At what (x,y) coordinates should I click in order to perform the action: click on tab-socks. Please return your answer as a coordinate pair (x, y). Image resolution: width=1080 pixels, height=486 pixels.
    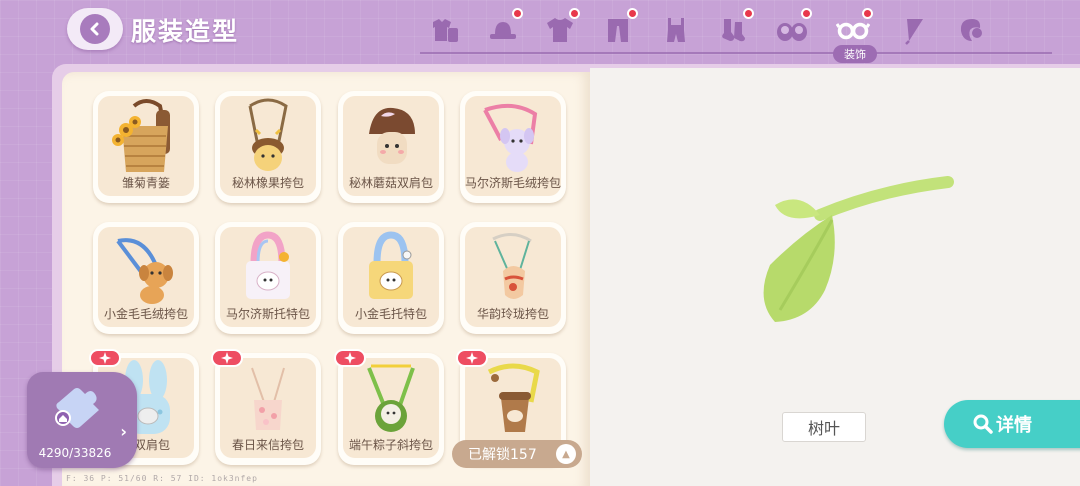
    Looking at the image, I should click on (734, 29).